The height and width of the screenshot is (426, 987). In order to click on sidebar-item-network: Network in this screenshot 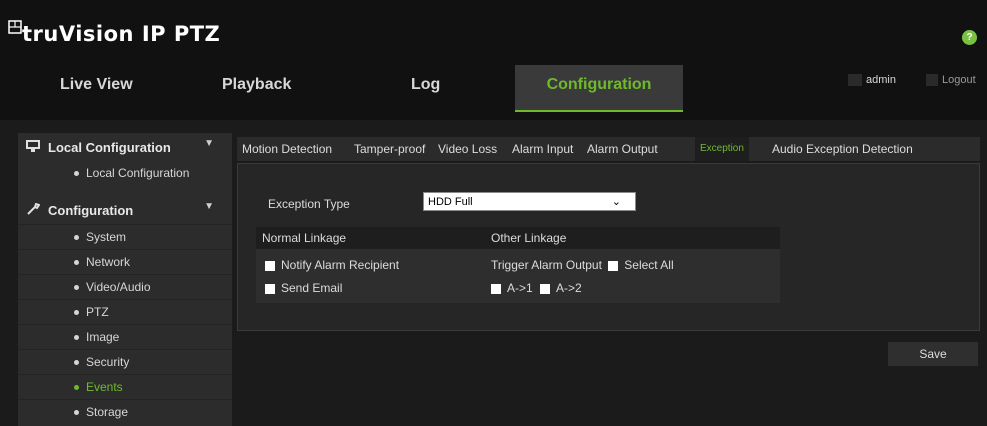, I will do `click(125, 262)`.